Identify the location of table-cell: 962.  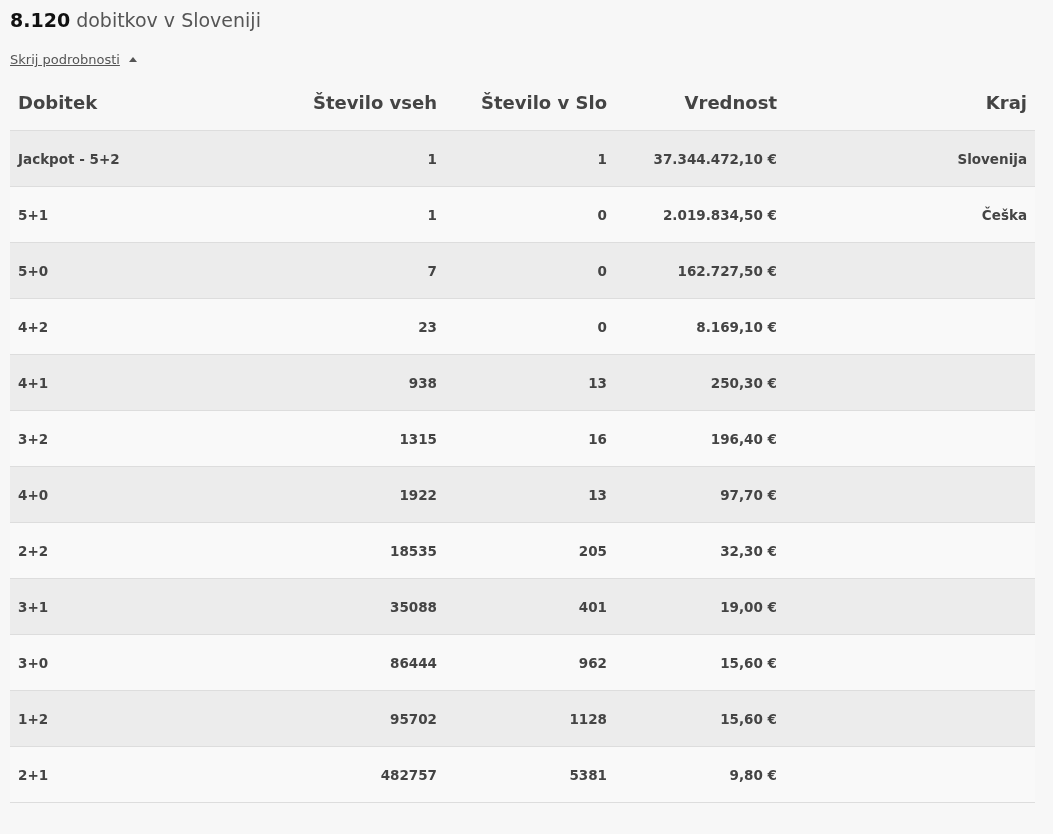
(592, 662).